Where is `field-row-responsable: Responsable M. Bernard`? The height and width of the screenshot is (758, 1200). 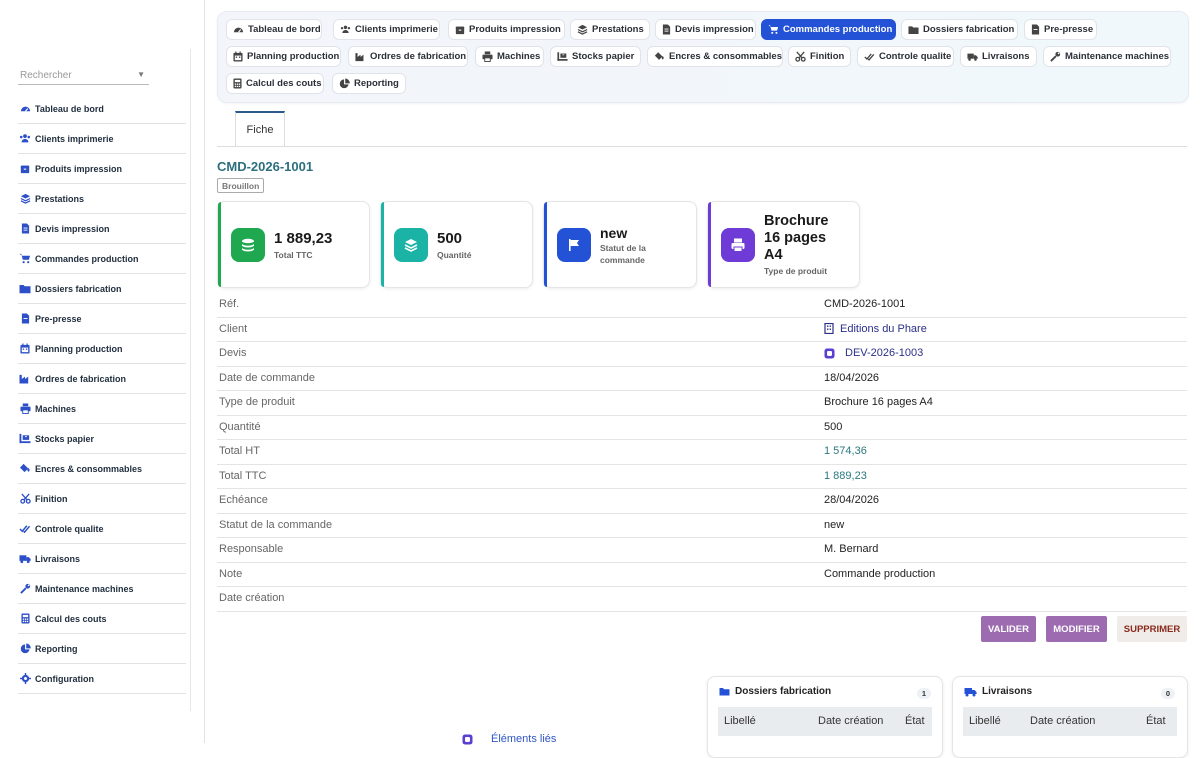 field-row-responsable: Responsable M. Bernard is located at coordinates (702, 550).